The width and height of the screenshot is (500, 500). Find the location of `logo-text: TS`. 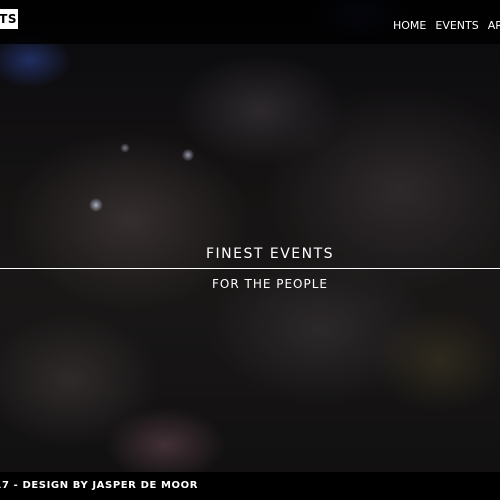

logo-text: TS is located at coordinates (8, 19).